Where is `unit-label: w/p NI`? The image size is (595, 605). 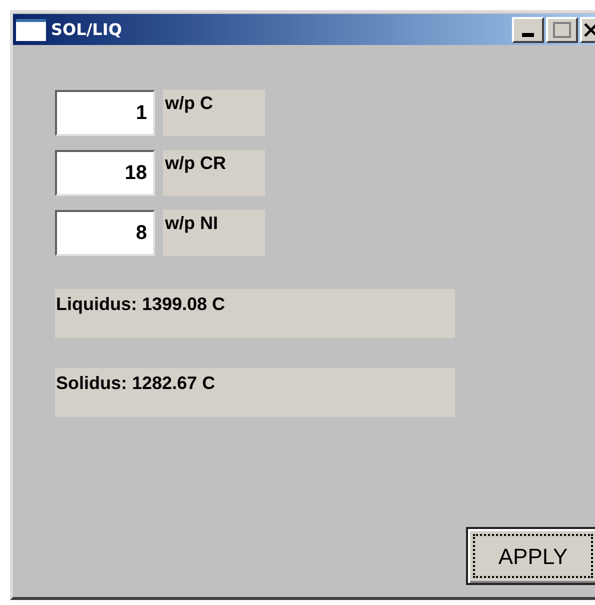
unit-label: w/p NI is located at coordinates (214, 233).